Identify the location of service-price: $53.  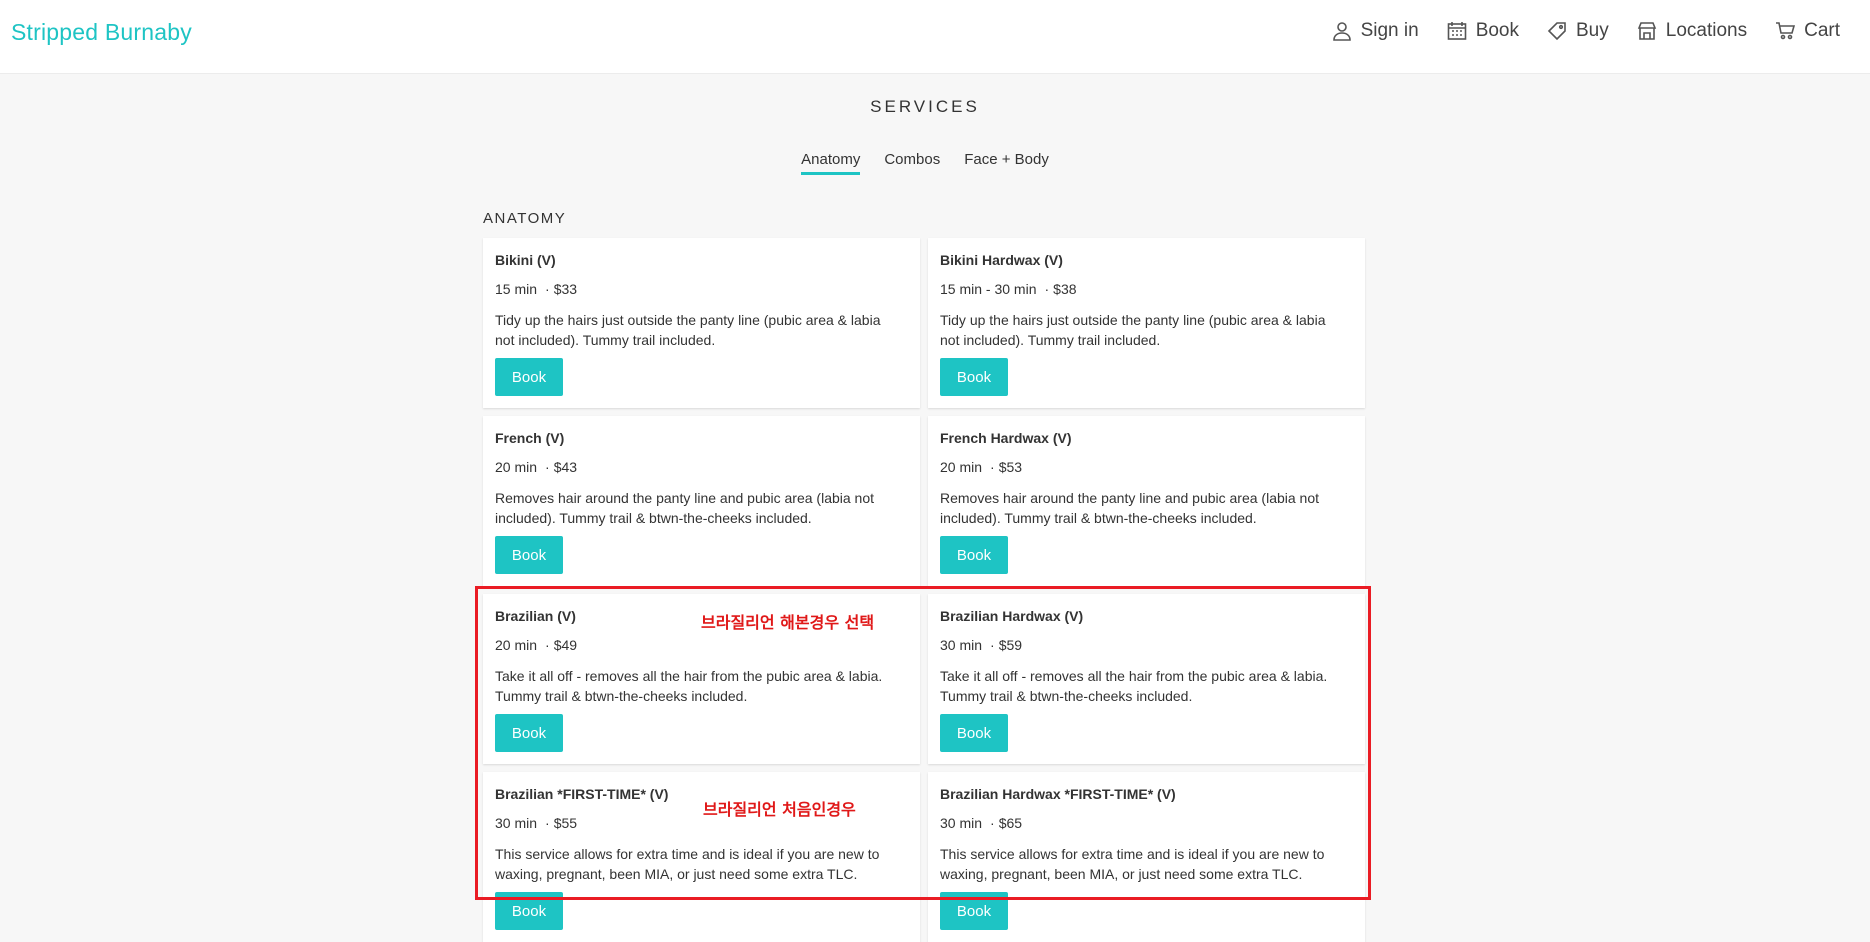
(1010, 467).